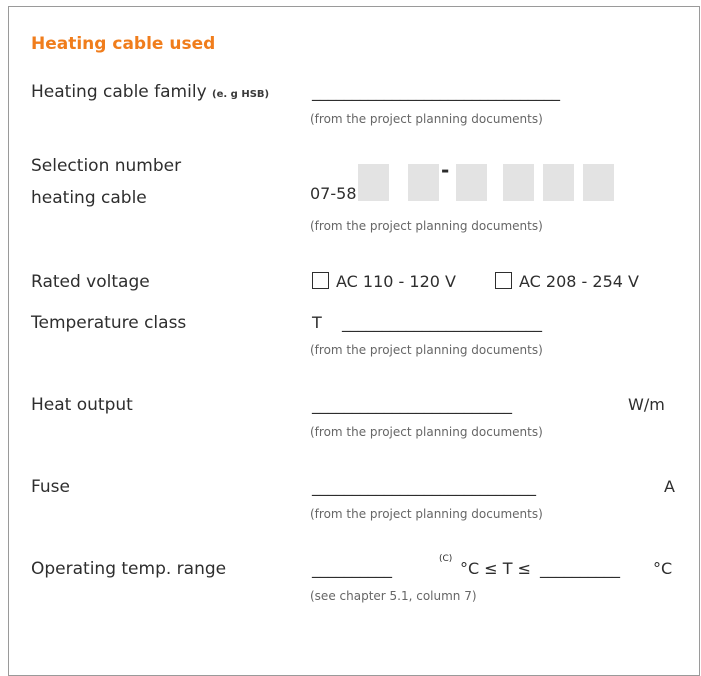 The image size is (701, 676). Describe the element at coordinates (89, 198) in the screenshot. I see `selection-label-line2: heating cable` at that location.